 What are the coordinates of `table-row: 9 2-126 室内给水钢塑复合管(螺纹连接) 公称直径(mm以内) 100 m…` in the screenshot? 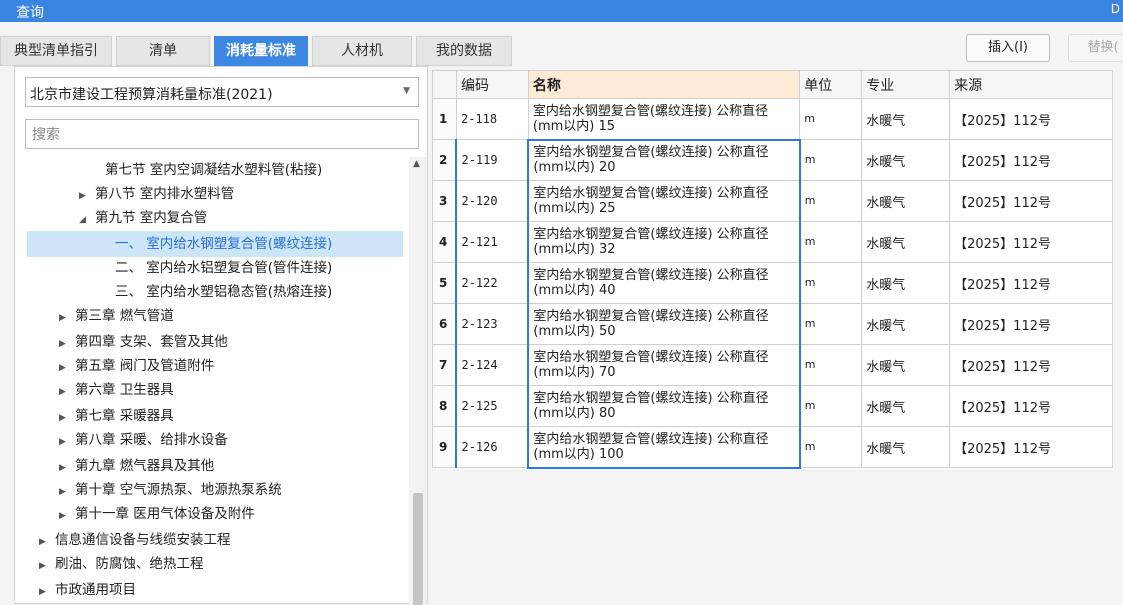 It's located at (772, 447).